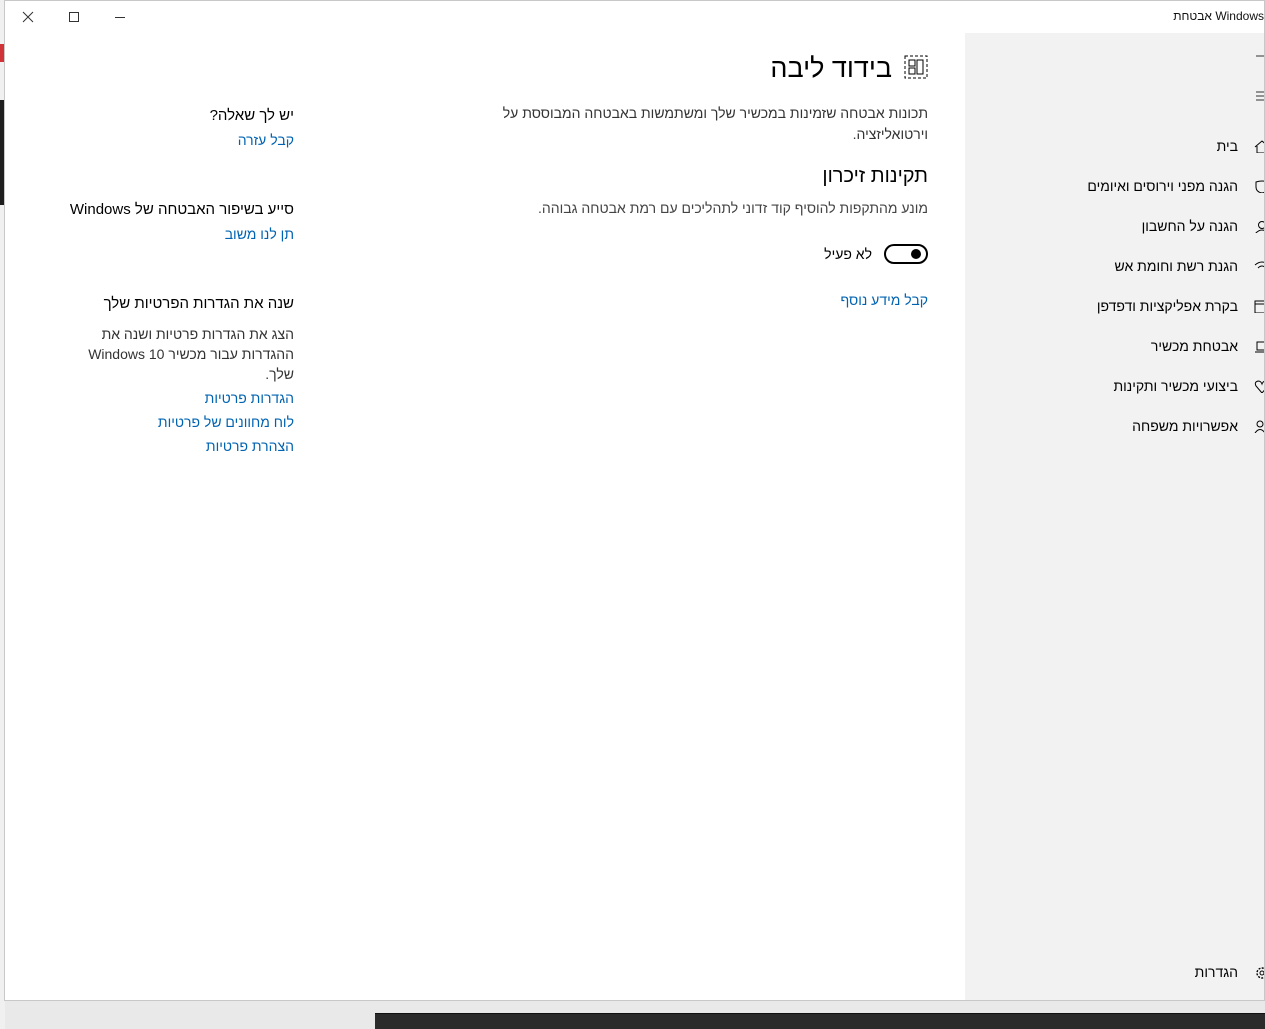  I want to click on wifi-icon, so click(1259, 266).